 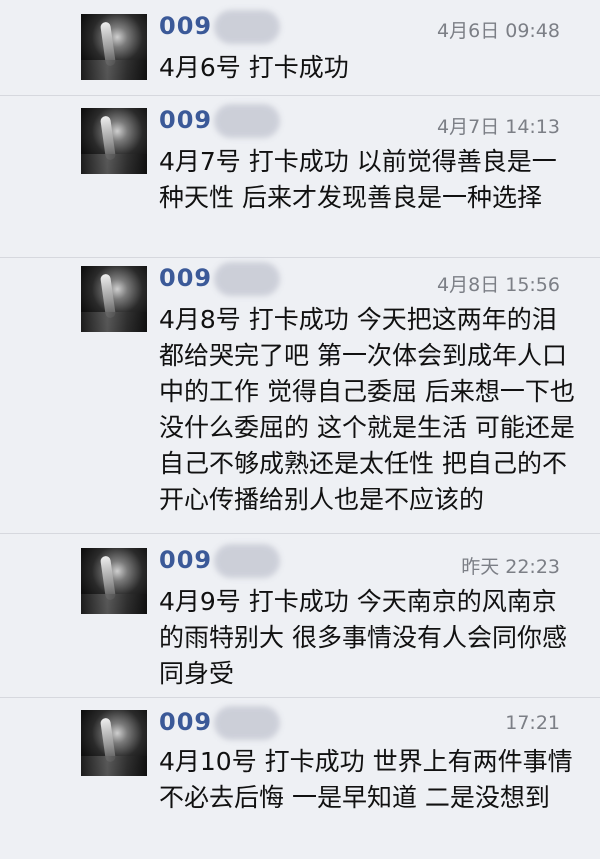 What do you see at coordinates (366, 779) in the screenshot?
I see `message-text: 4月10号 打卡成功 世界上有两件事情不必去后悔 一是早知道 二是没想到` at bounding box center [366, 779].